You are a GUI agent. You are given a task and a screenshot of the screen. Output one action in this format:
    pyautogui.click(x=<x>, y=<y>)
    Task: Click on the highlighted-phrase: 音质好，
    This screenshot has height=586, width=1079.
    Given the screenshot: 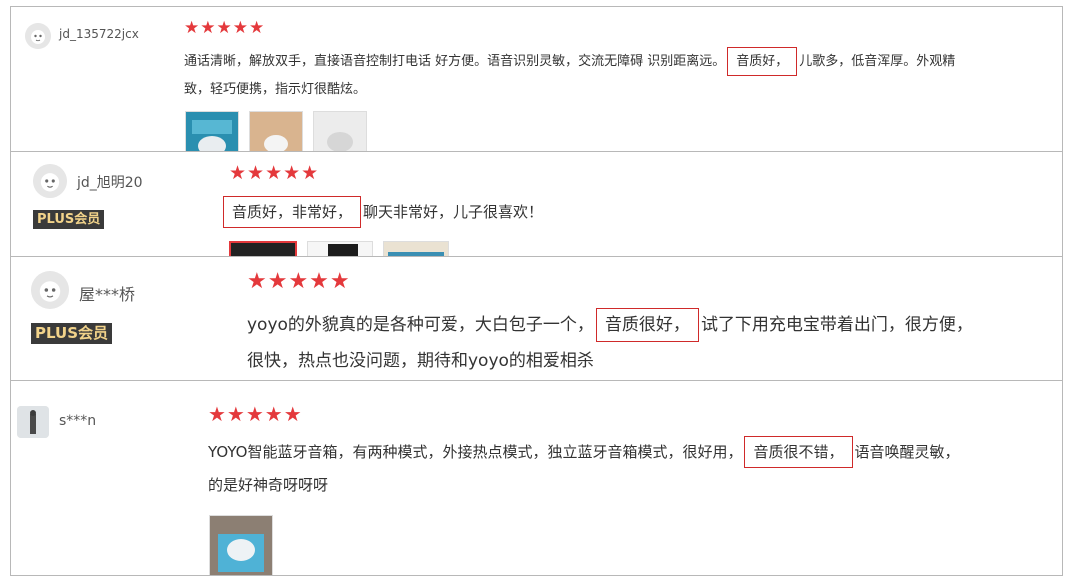 What is the action you would take?
    pyautogui.click(x=762, y=61)
    